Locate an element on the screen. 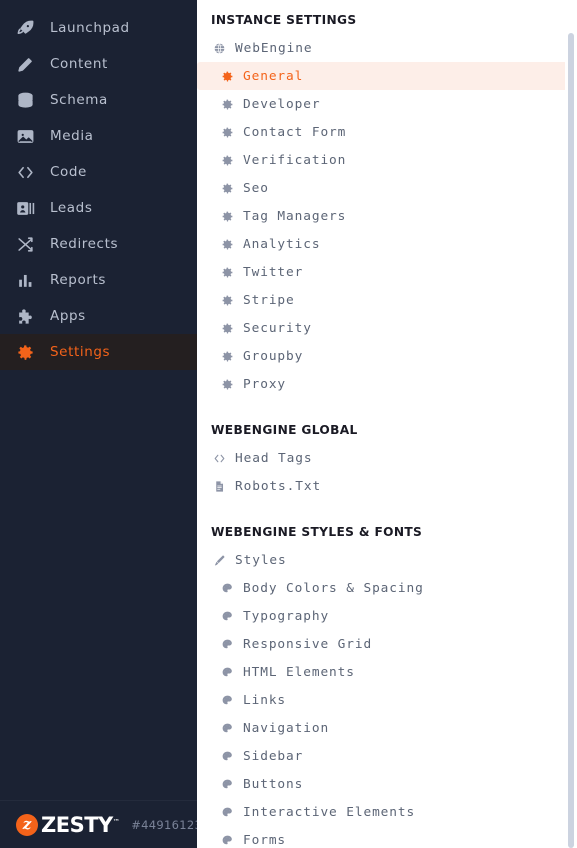 This screenshot has width=577, height=848. settings-item-label: Analytics is located at coordinates (282, 244).